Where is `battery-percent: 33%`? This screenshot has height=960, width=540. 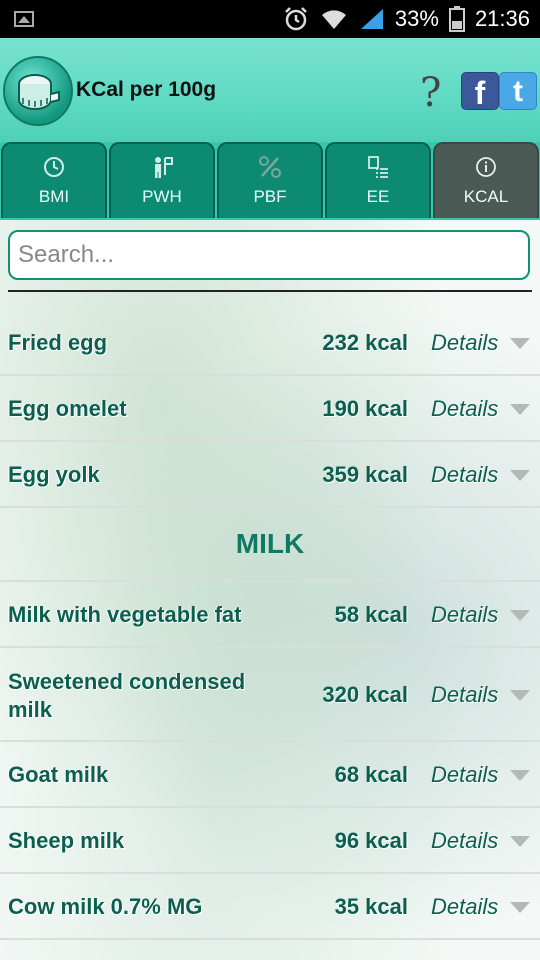 battery-percent: 33% is located at coordinates (416, 18).